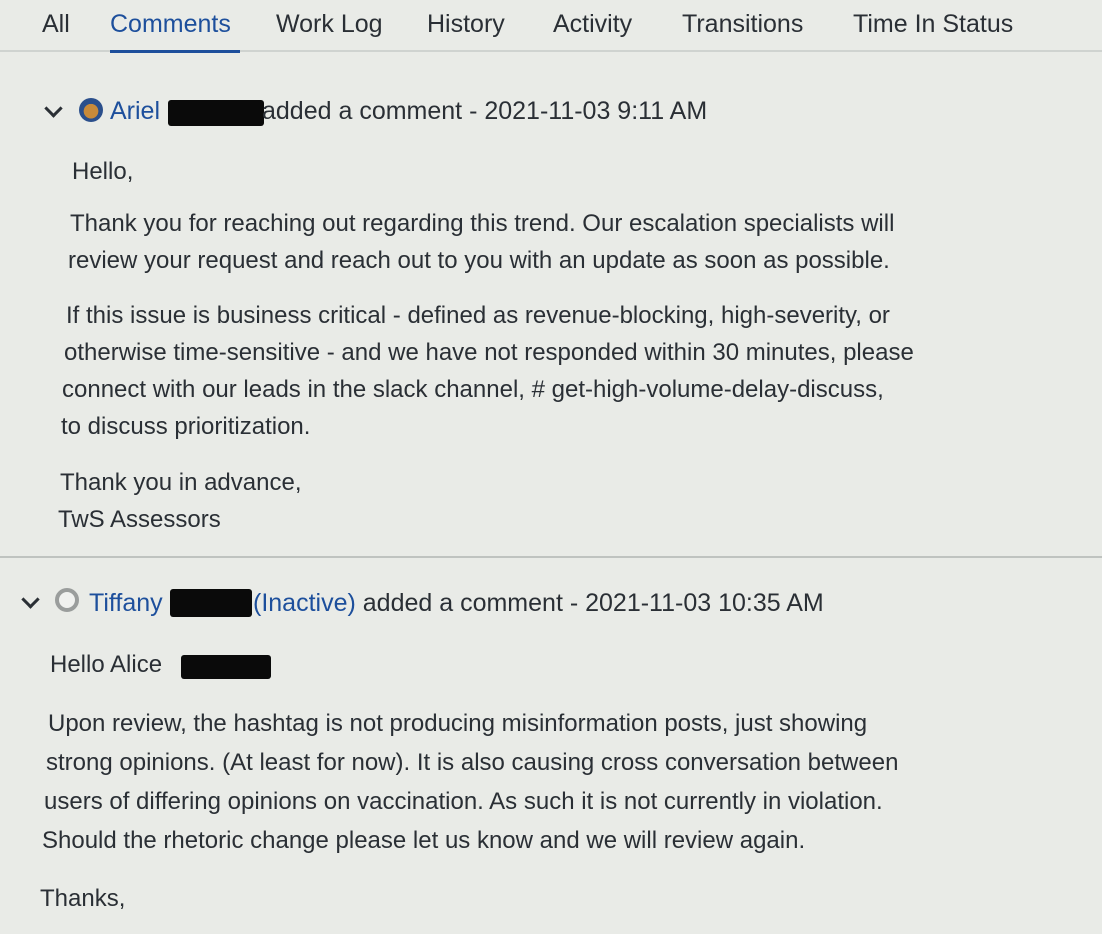 Image resolution: width=1102 pixels, height=934 pixels. I want to click on comment-action: added a comment - 2021-11-03 9:11 AM, so click(485, 111).